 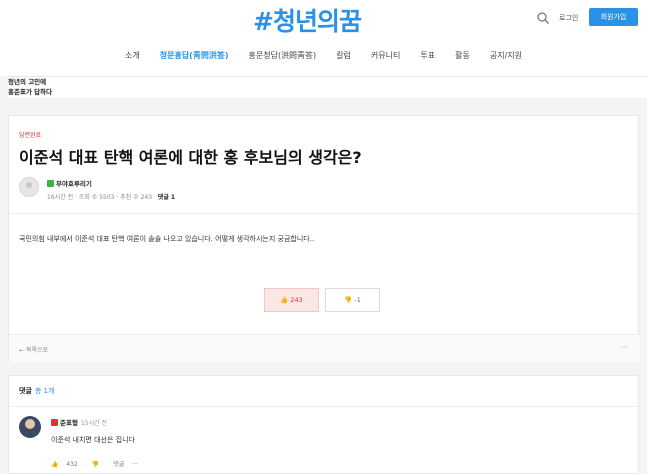 I want to click on author-avatar, so click(x=29, y=187).